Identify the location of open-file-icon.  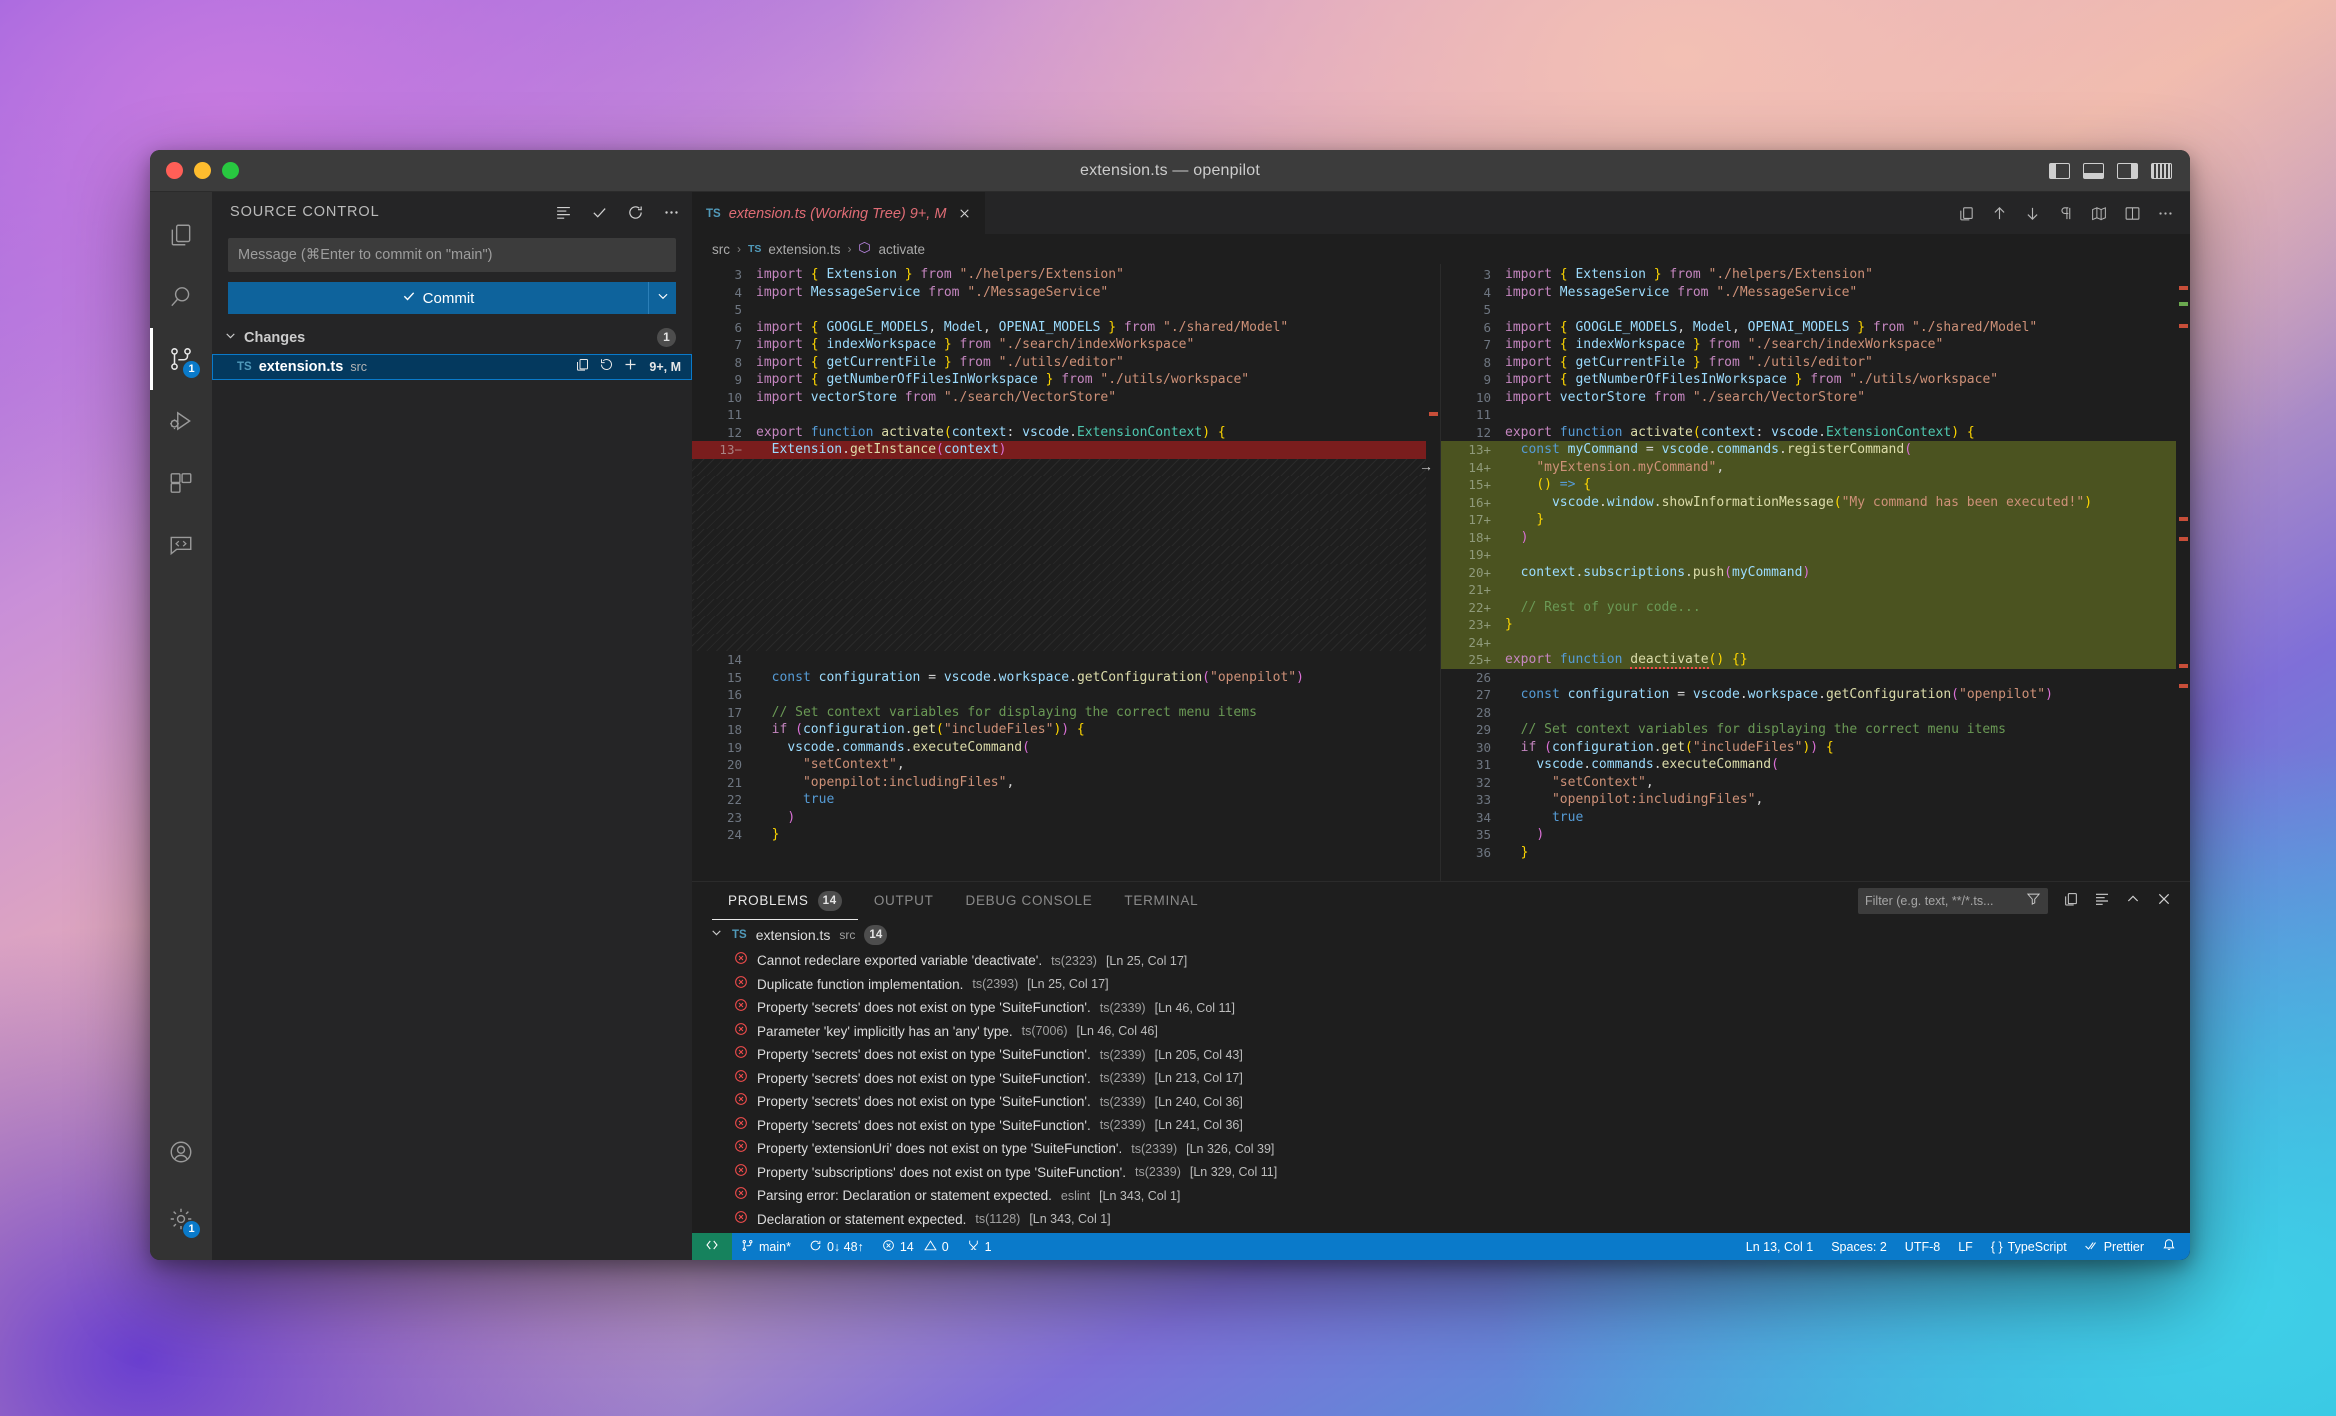
(582, 367).